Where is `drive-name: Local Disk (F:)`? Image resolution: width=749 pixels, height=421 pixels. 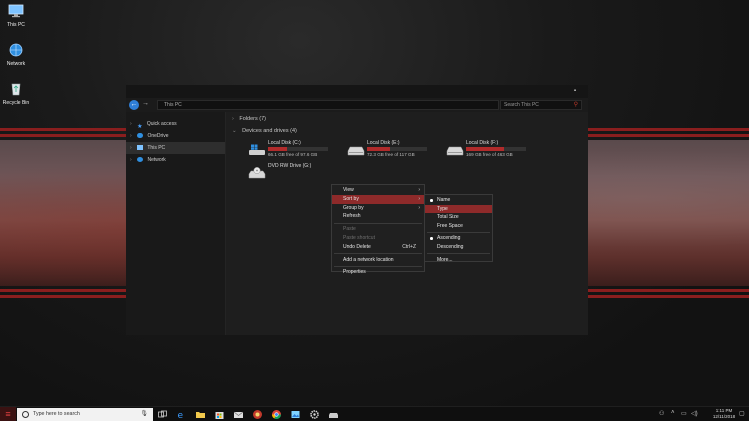
drive-name: Local Disk (F:) is located at coordinates (482, 143).